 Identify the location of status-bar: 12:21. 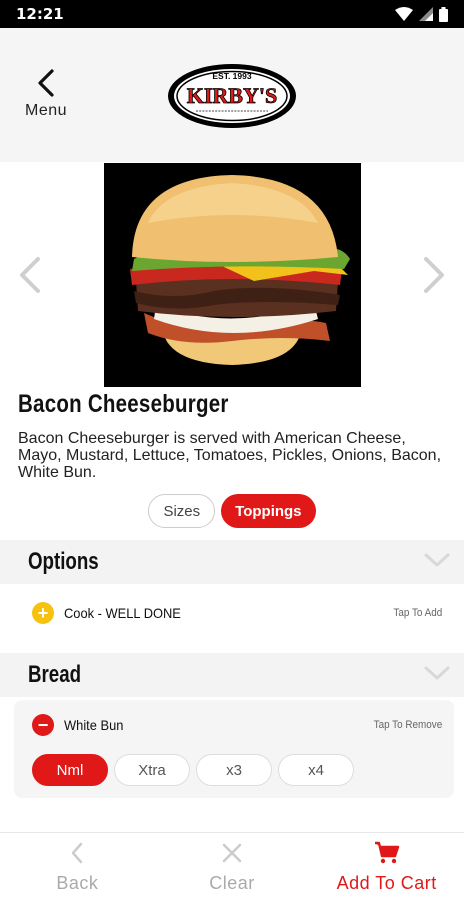
(232, 14).